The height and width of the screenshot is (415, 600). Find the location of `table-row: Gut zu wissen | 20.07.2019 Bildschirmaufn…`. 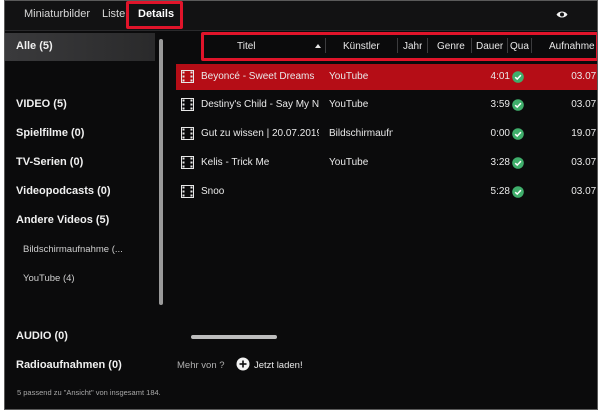

table-row: Gut zu wissen | 20.07.2019 Bildschirmaufn… is located at coordinates (387, 134).